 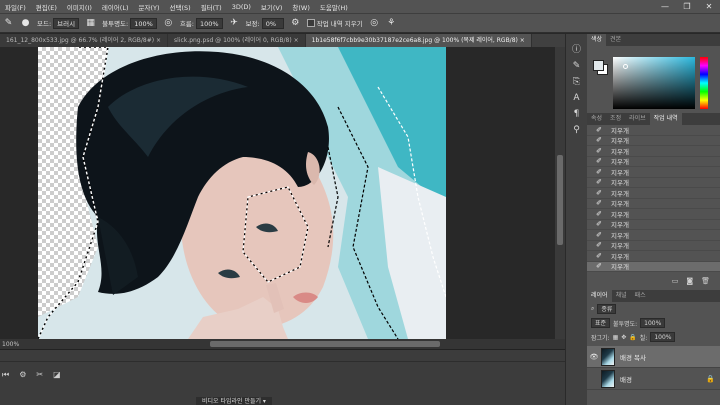 What do you see at coordinates (560, 200) in the screenshot?
I see `vertical-scroll-thumb` at bounding box center [560, 200].